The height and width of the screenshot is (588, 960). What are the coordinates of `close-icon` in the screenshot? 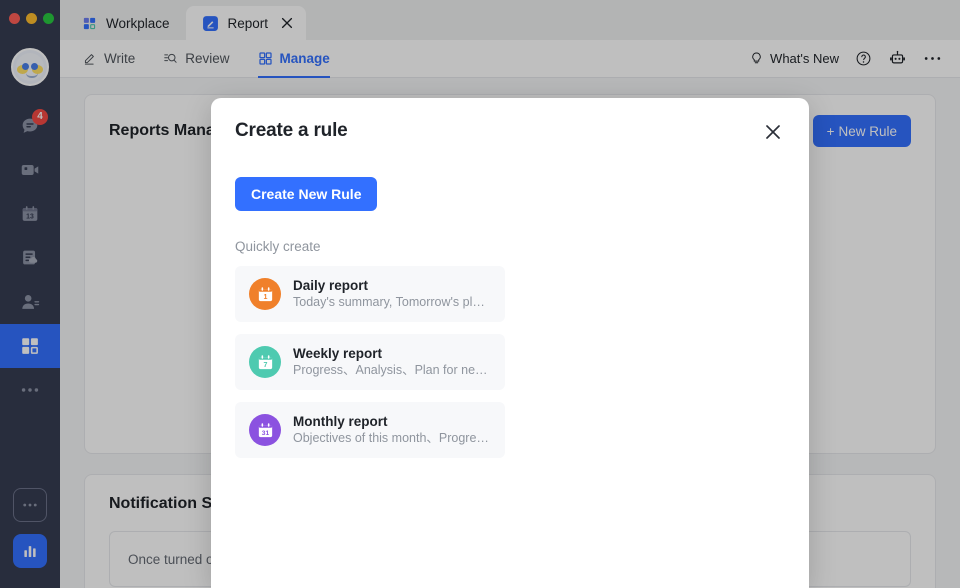 It's located at (773, 132).